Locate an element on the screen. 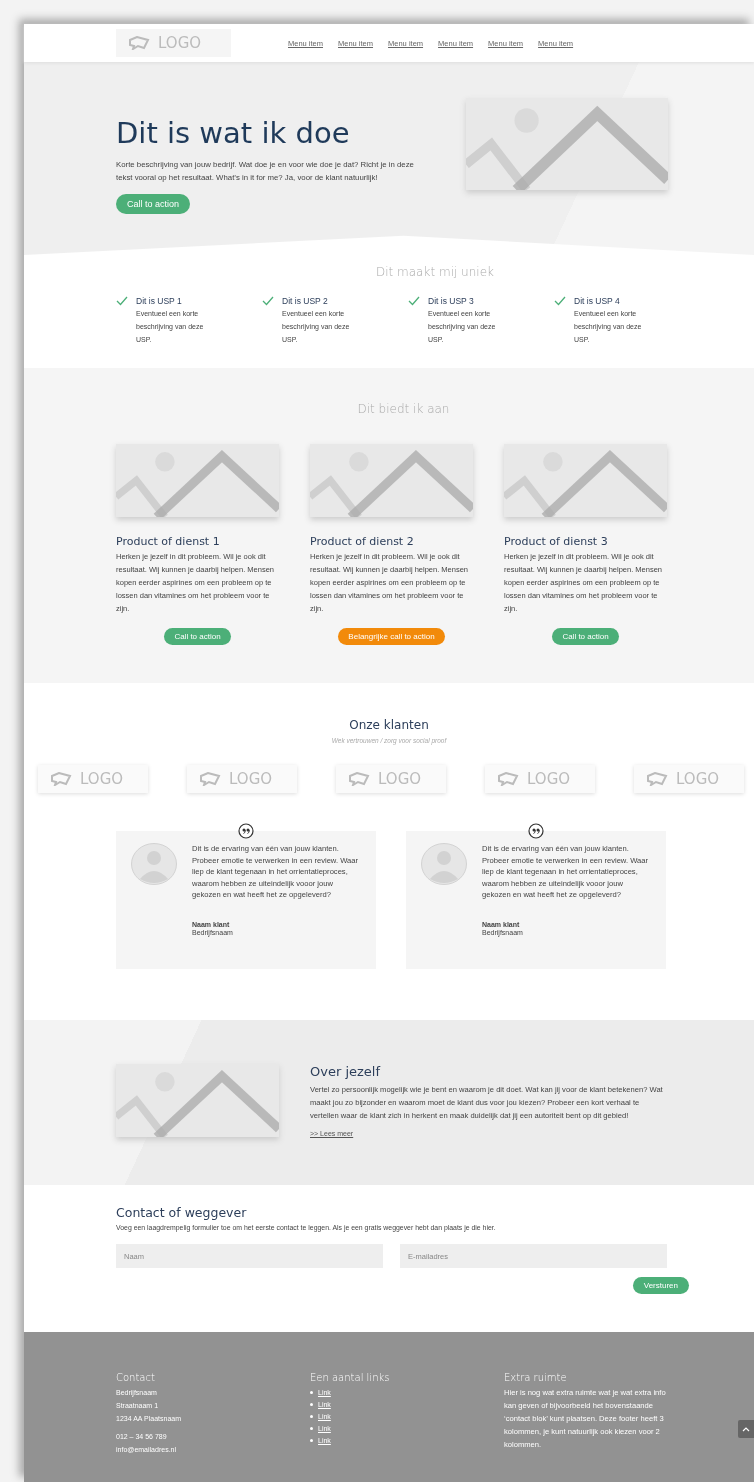 This screenshot has height=1482, width=754. scroll-top-button is located at coordinates (746, 1429).